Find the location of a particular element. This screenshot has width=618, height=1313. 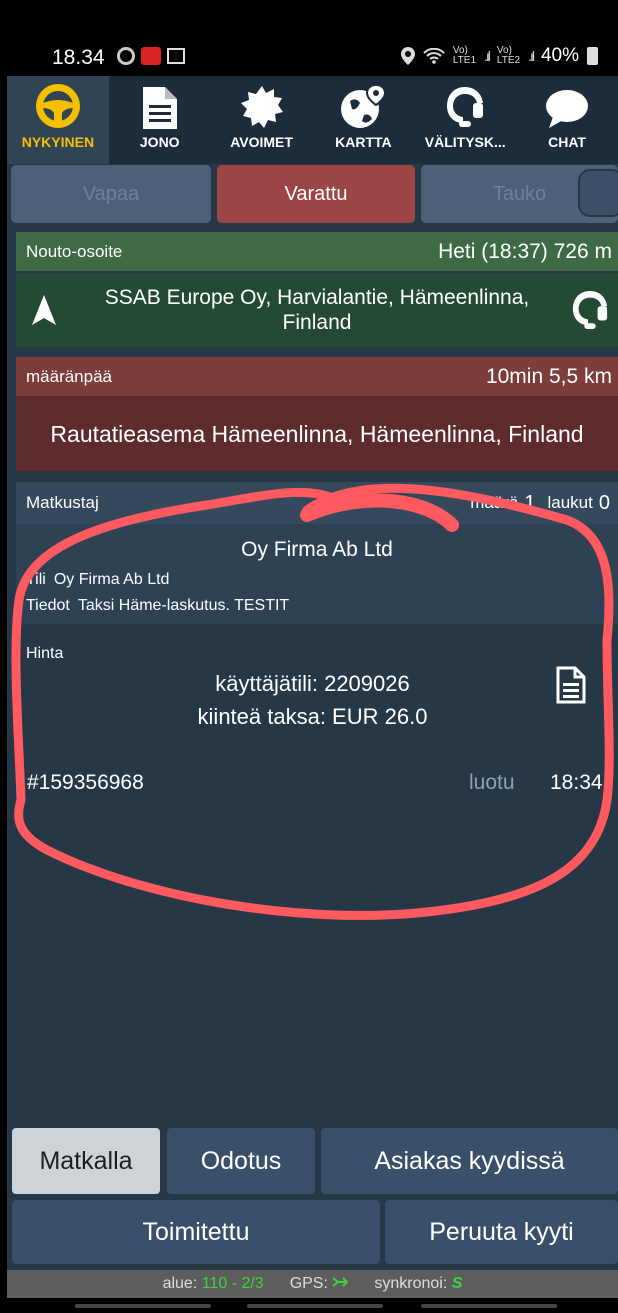

tab-chat: CHAT is located at coordinates (567, 120).